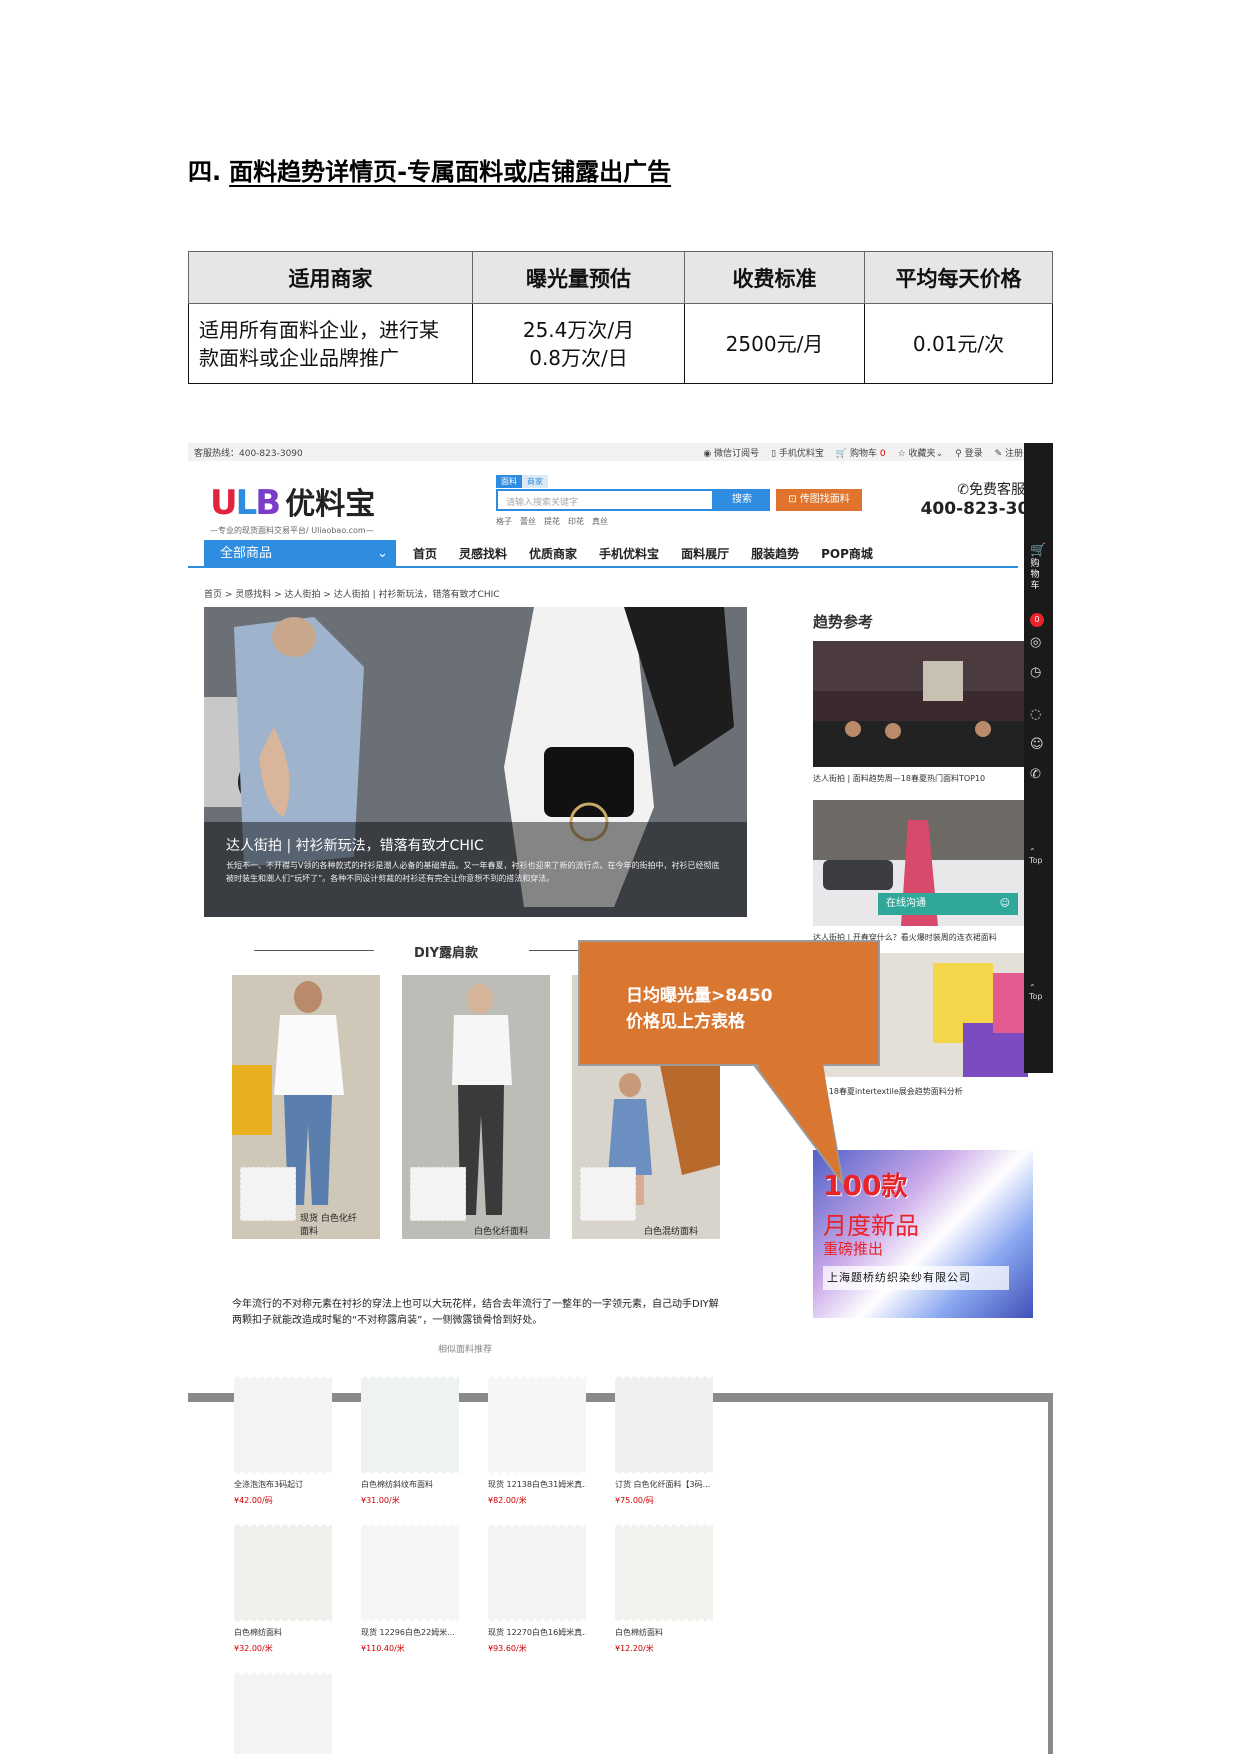 This screenshot has height=1754, width=1239. What do you see at coordinates (958, 343) in the screenshot?
I see `cell-daily-price: 0.01元/次` at bounding box center [958, 343].